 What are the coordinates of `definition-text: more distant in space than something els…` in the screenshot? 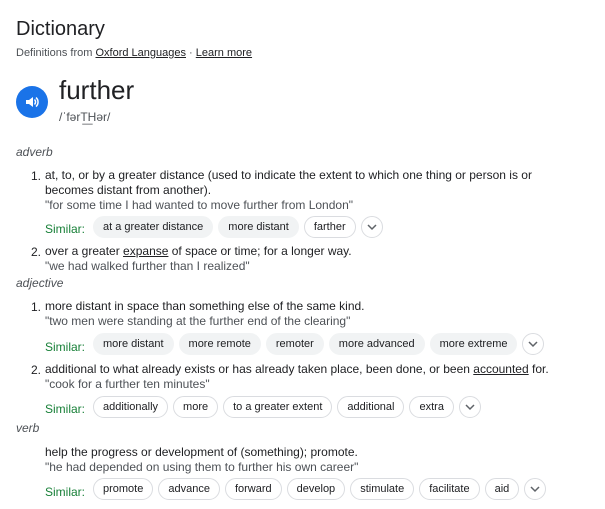 It's located at (205, 306).